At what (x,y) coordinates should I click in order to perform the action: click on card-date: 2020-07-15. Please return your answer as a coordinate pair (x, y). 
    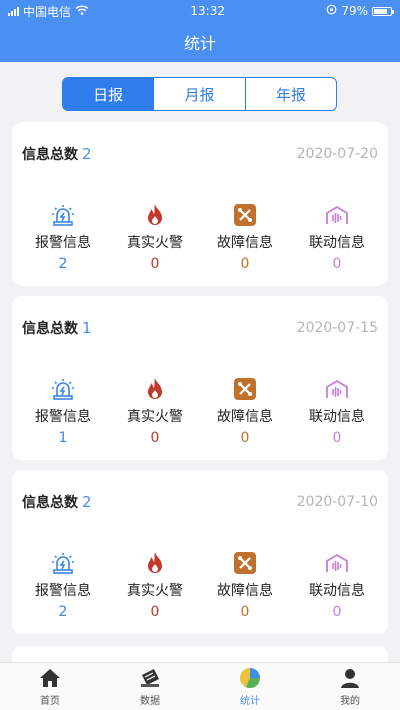
    Looking at the image, I should click on (337, 328).